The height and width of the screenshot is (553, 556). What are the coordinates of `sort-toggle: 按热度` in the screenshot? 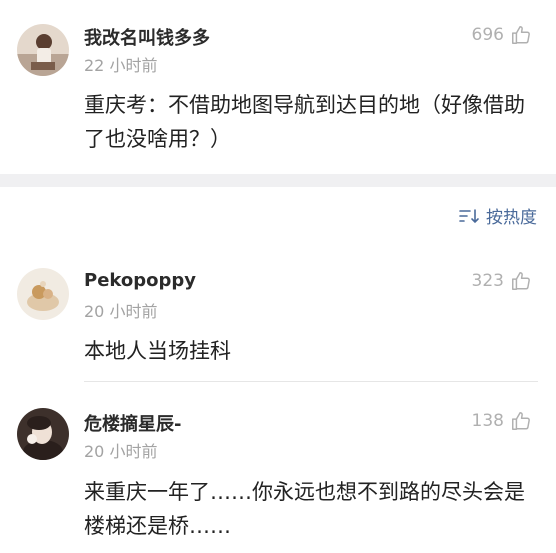 It's located at (497, 215).